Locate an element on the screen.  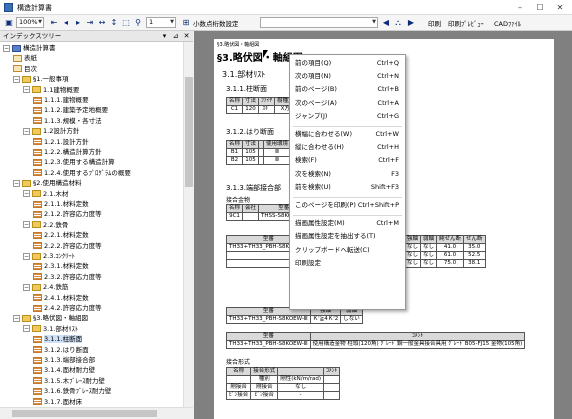
menu-item: 次のページ(A) Ctrl+A is located at coordinates (347, 103).